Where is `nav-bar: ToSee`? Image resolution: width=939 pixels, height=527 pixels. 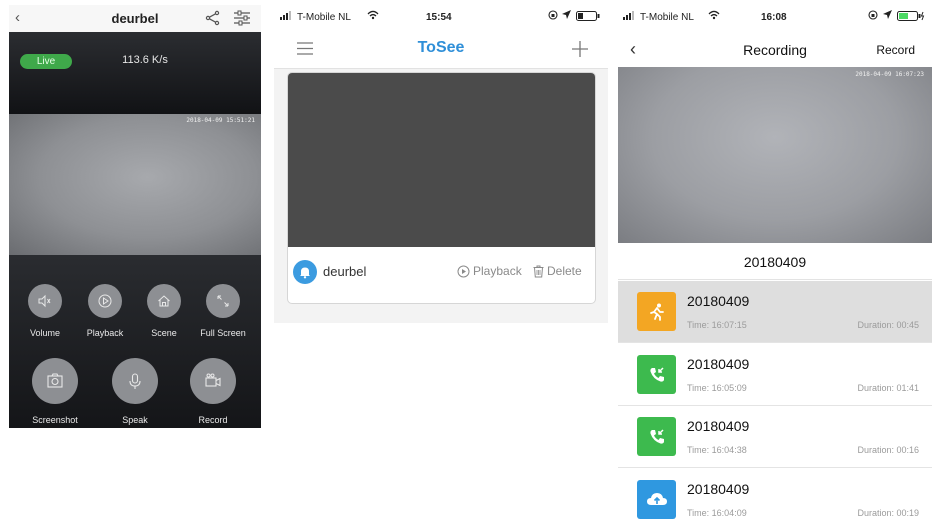
nav-bar: ToSee is located at coordinates (441, 49).